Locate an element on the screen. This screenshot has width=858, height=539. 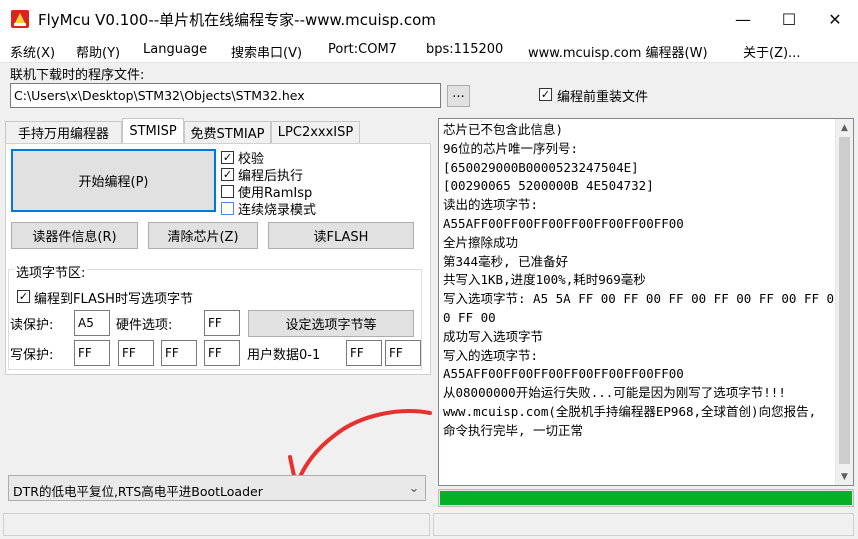
close-button: ✕ is located at coordinates (835, 19).